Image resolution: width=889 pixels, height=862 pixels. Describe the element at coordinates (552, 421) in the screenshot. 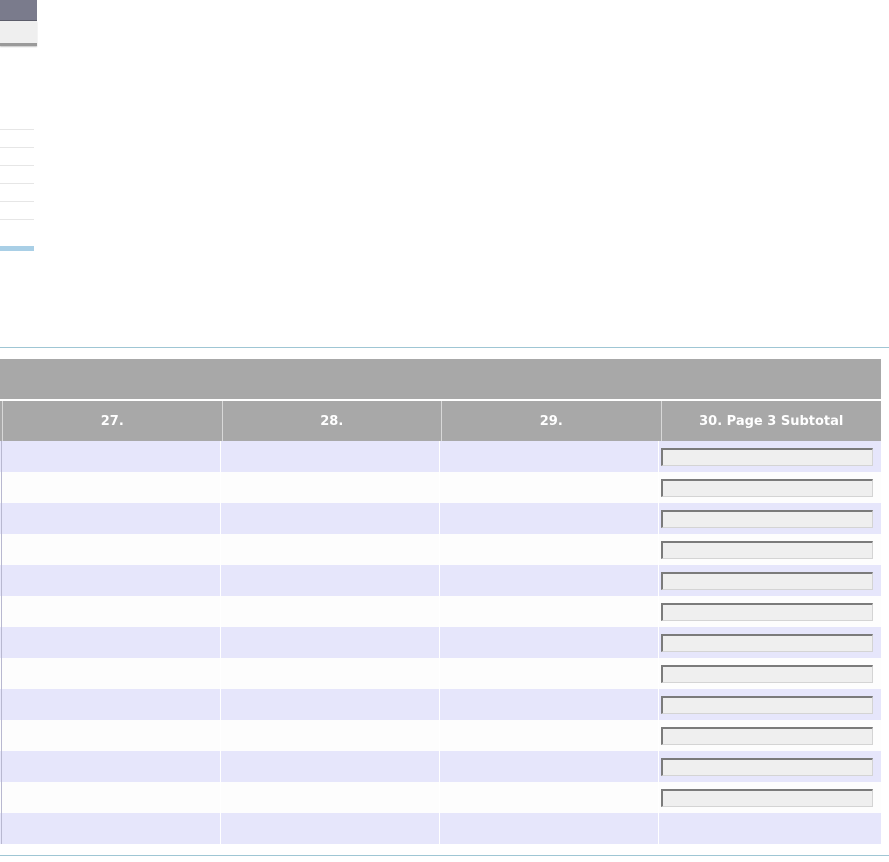

I see `column-header-29: 29.` at that location.